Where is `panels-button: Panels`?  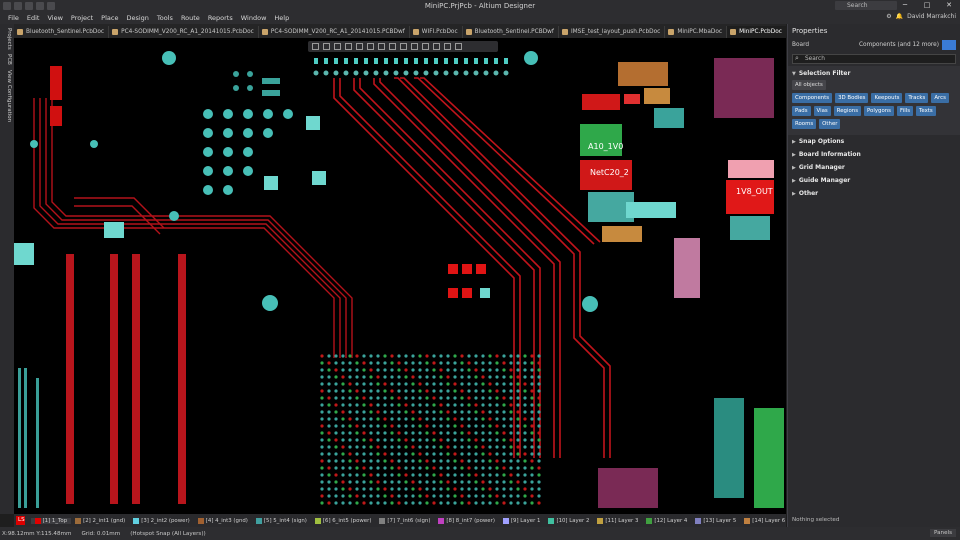 panels-button: Panels is located at coordinates (942, 533).